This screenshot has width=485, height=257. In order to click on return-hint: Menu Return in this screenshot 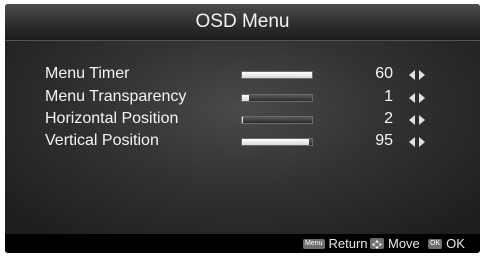, I will do `click(335, 243)`.